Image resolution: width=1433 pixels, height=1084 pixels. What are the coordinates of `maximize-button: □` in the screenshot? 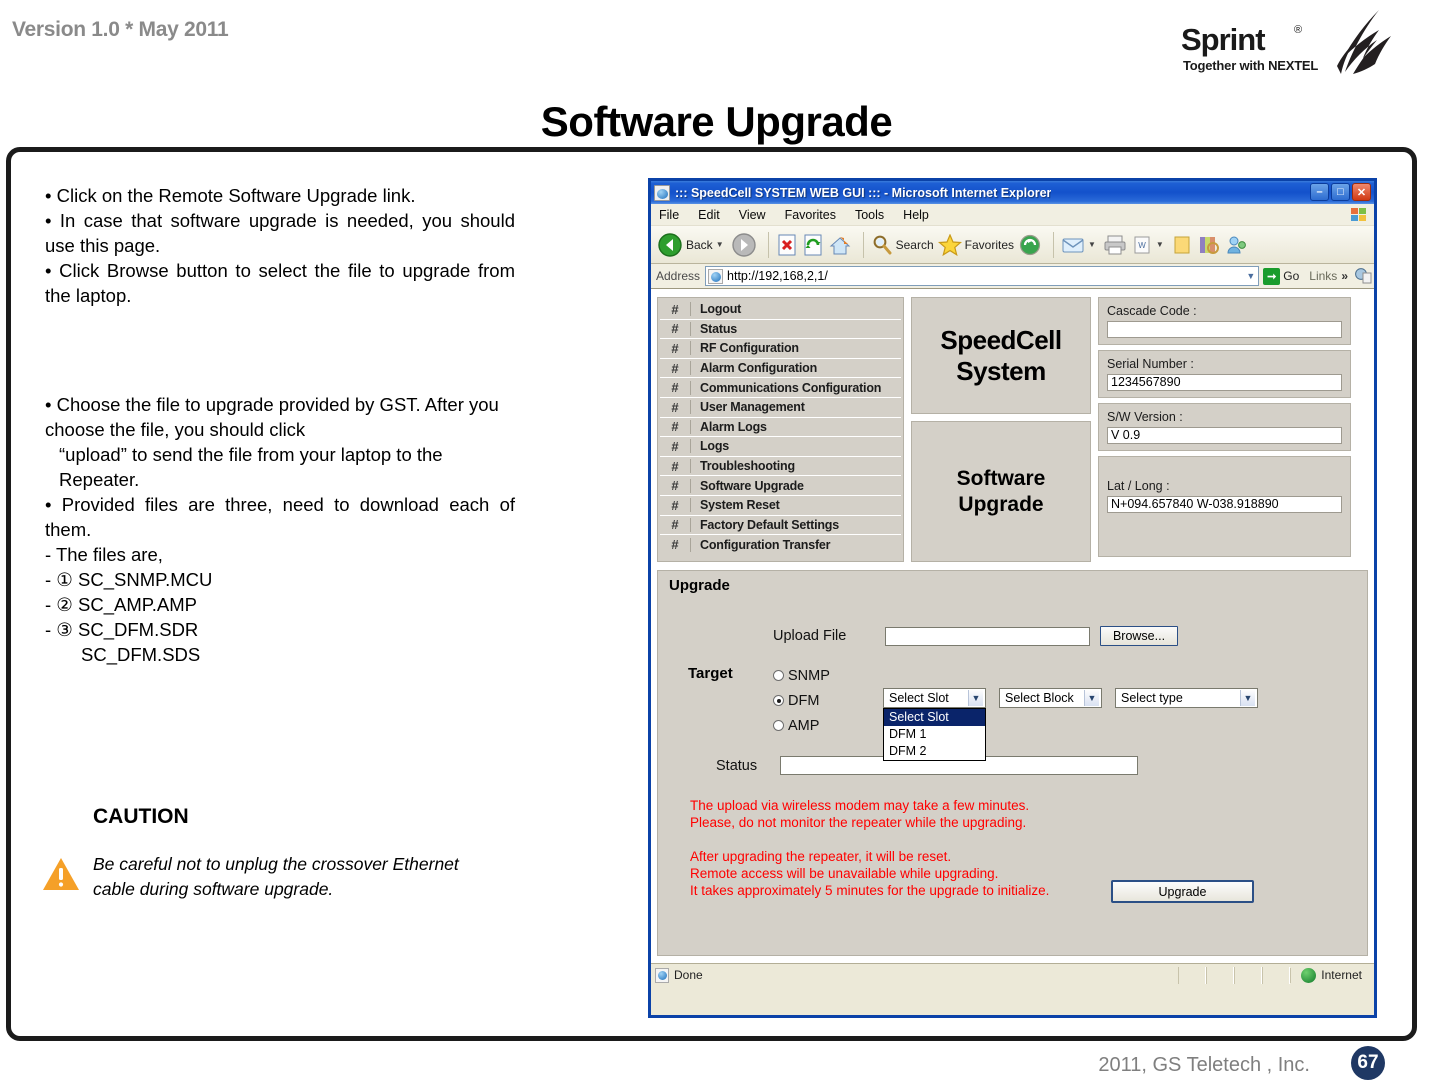 It's located at (1340, 192).